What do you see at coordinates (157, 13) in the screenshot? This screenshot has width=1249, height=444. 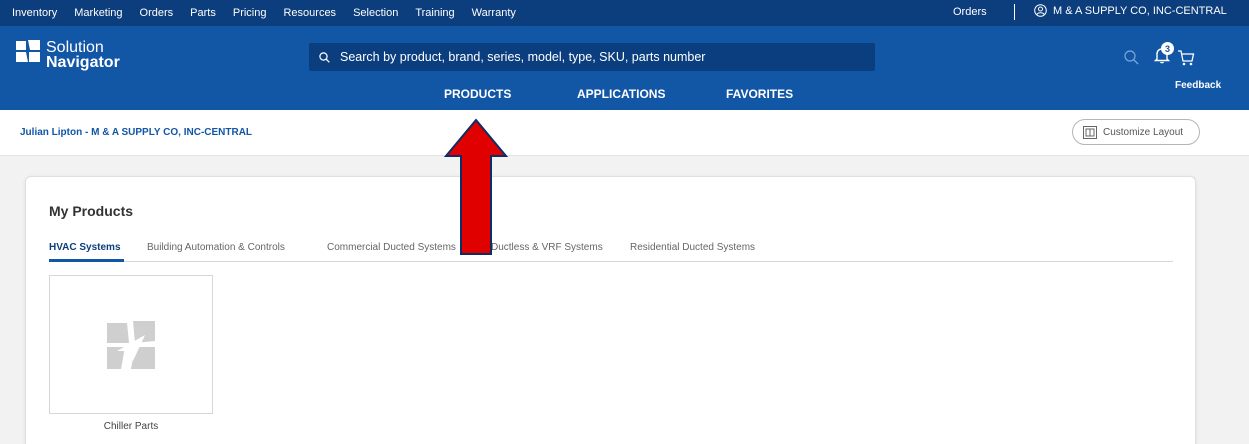 I see `top-nav-orders: Orders` at bounding box center [157, 13].